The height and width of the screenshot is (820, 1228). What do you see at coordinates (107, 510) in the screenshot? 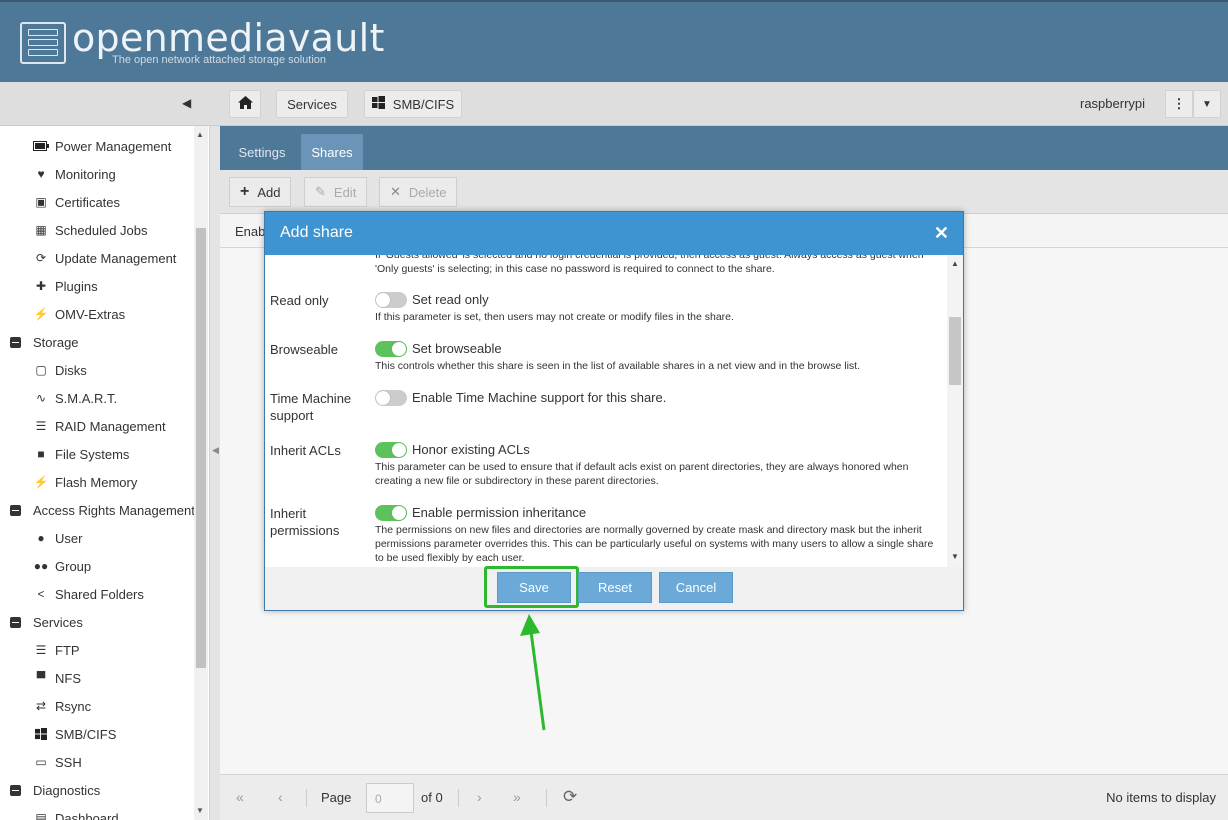
I see `sidebar-item-access-rights-management: Access Rights Management` at bounding box center [107, 510].